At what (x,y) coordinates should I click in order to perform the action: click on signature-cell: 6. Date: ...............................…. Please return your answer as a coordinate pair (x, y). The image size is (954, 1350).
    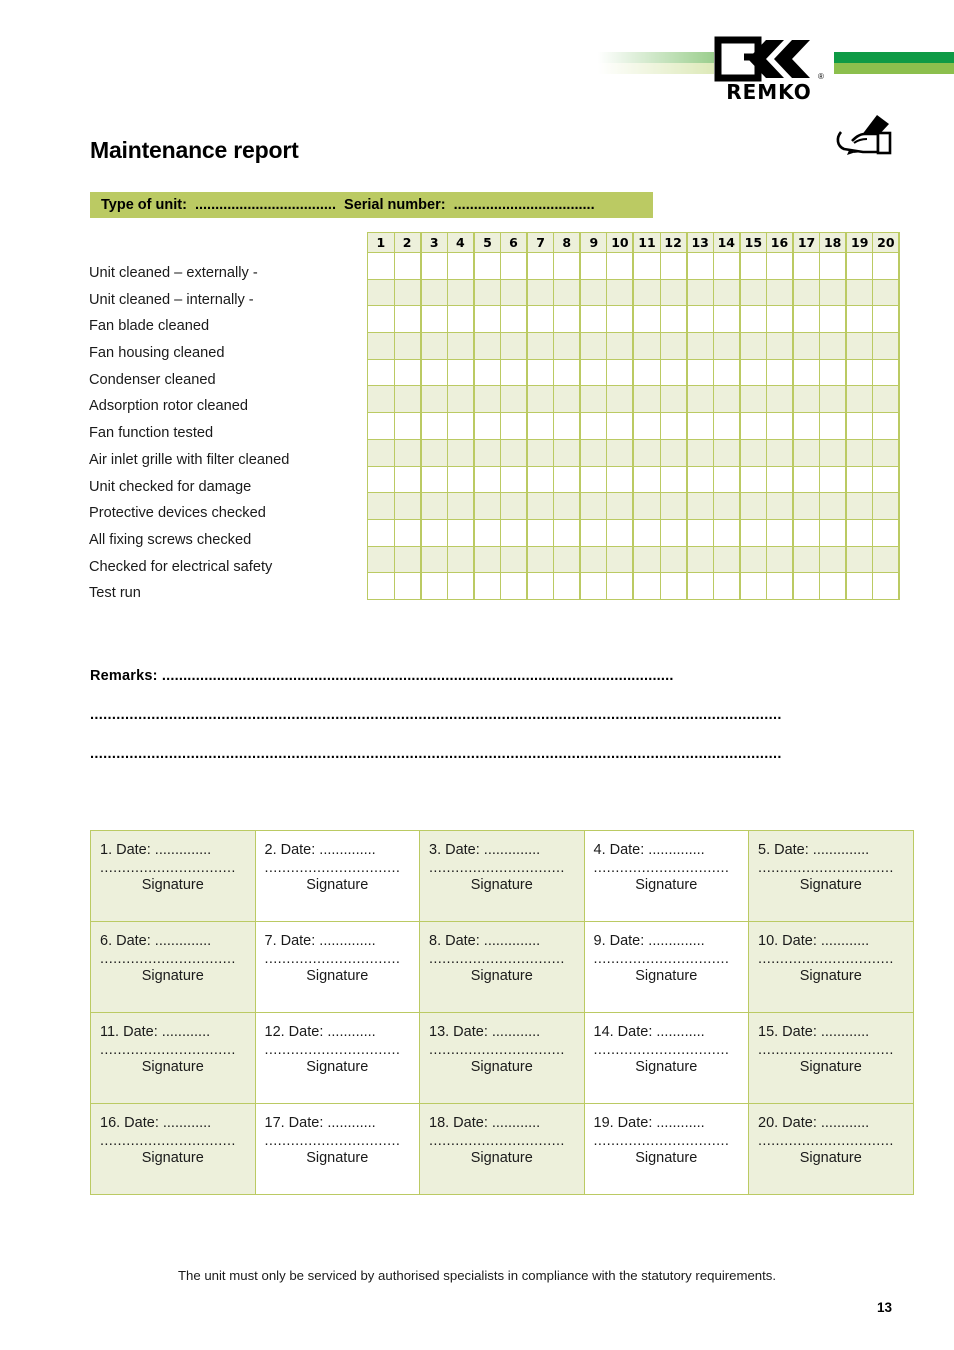
    Looking at the image, I should click on (173, 967).